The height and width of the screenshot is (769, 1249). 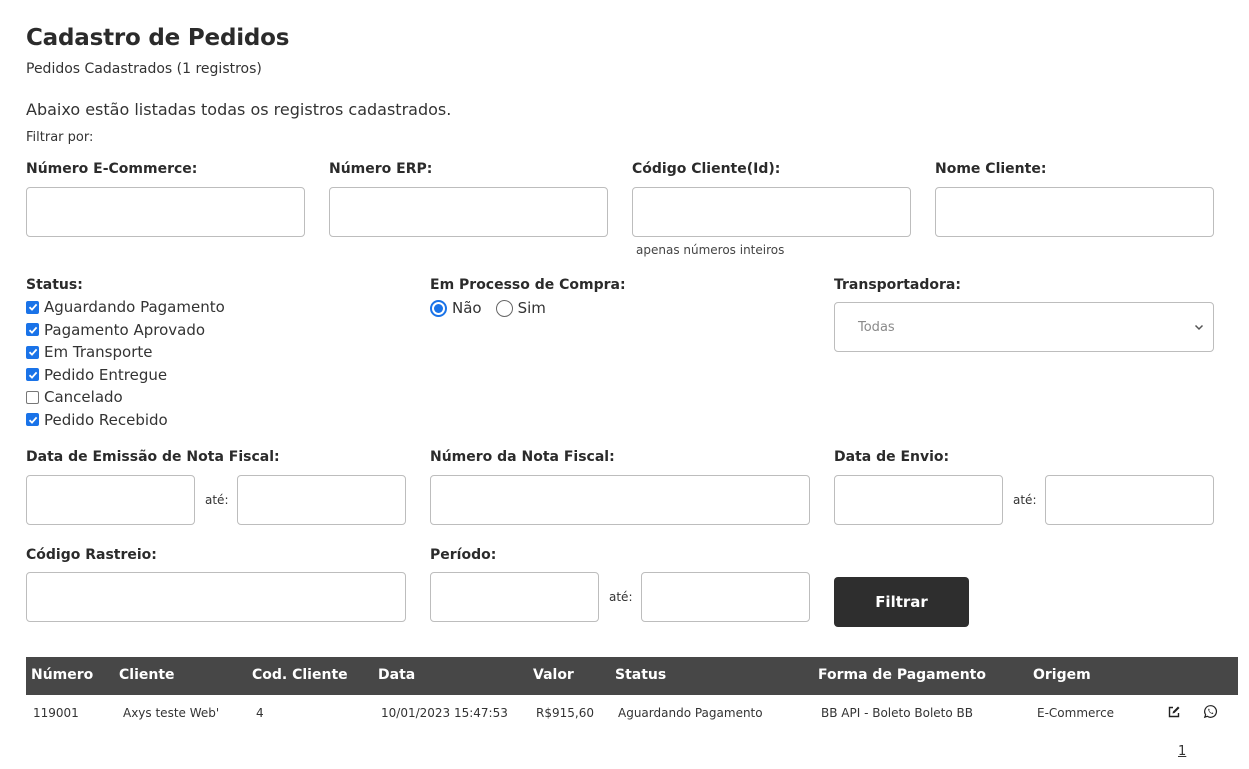 I want to click on status-option-label: Cancelado, so click(x=83, y=397).